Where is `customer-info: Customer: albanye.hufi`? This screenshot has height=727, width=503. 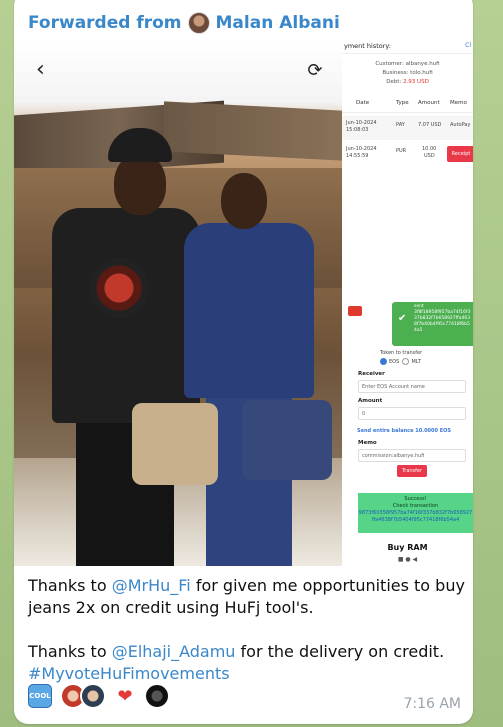 customer-info: Customer: albanye.hufi is located at coordinates (407, 64).